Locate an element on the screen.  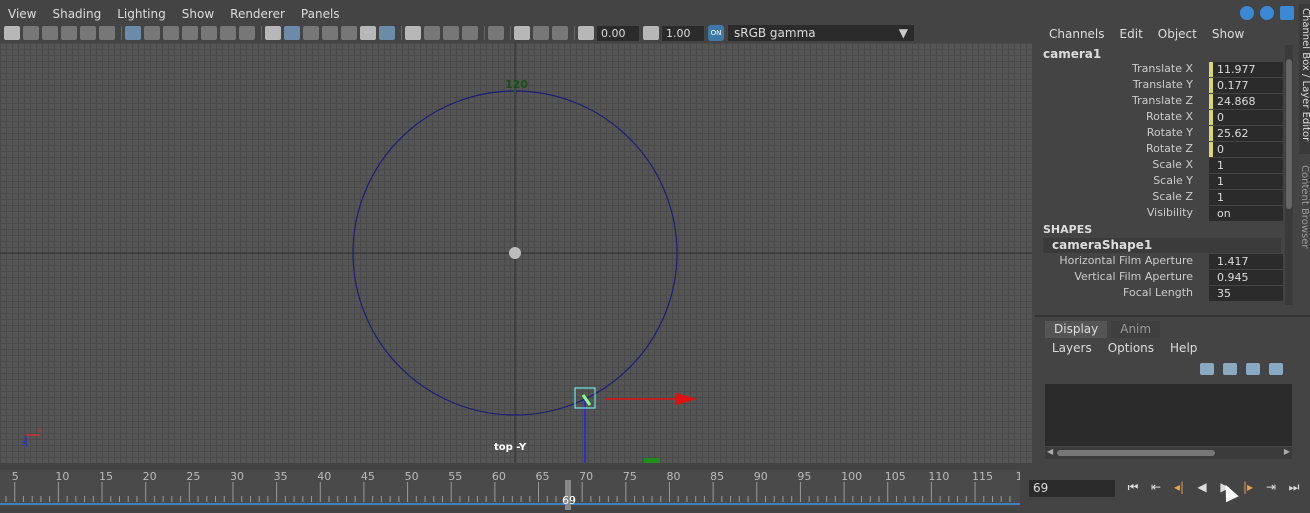
menu-view: View is located at coordinates (22, 14).